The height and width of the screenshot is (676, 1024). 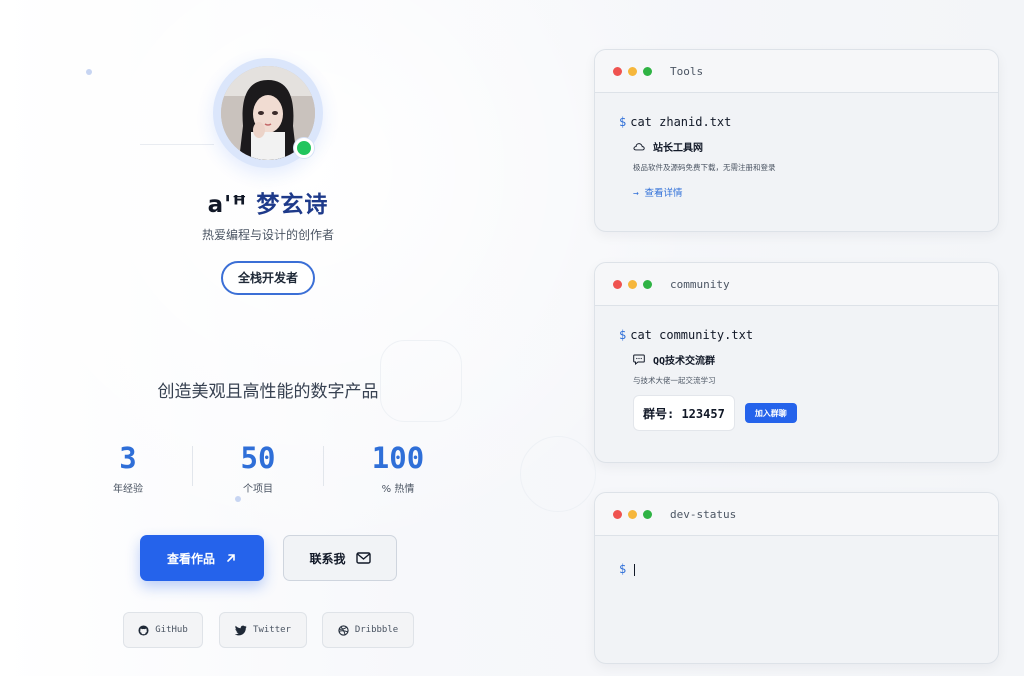 I want to click on stat-label: 年经验, so click(x=128, y=489).